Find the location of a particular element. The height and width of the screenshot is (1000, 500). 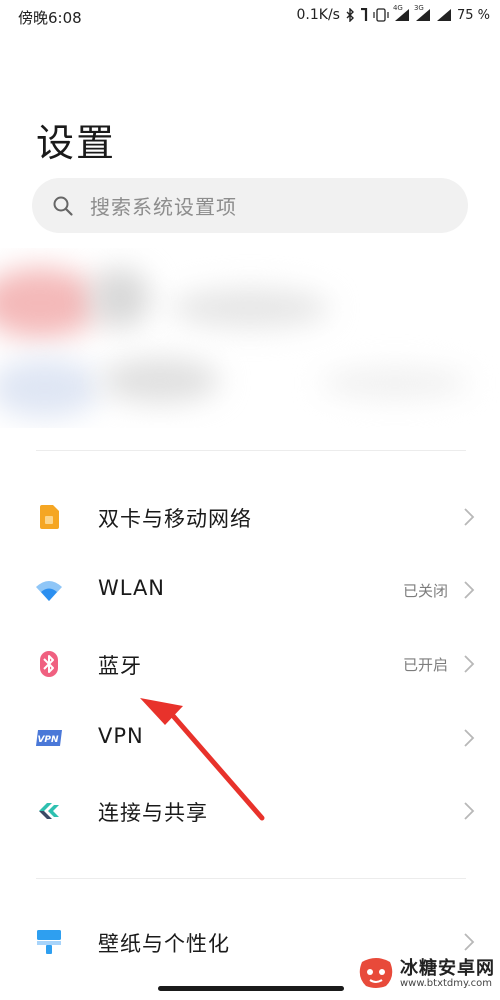

sim2-signal-icon: 3G is located at coordinates (422, 13).